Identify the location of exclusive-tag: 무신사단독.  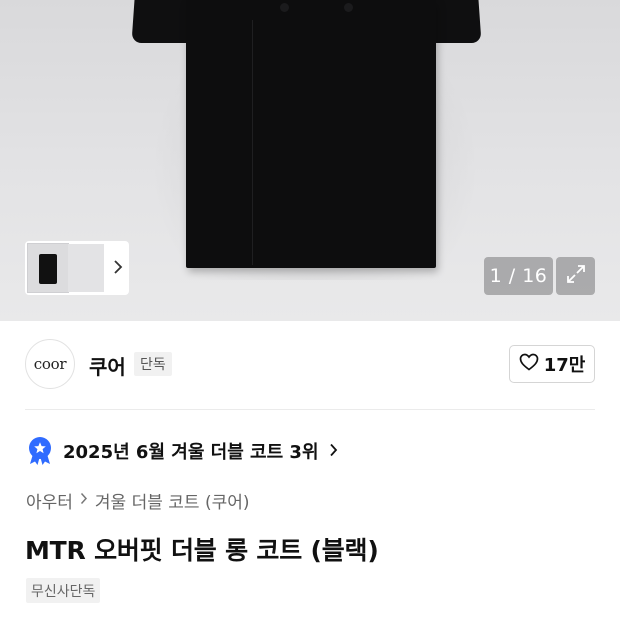
(63, 590).